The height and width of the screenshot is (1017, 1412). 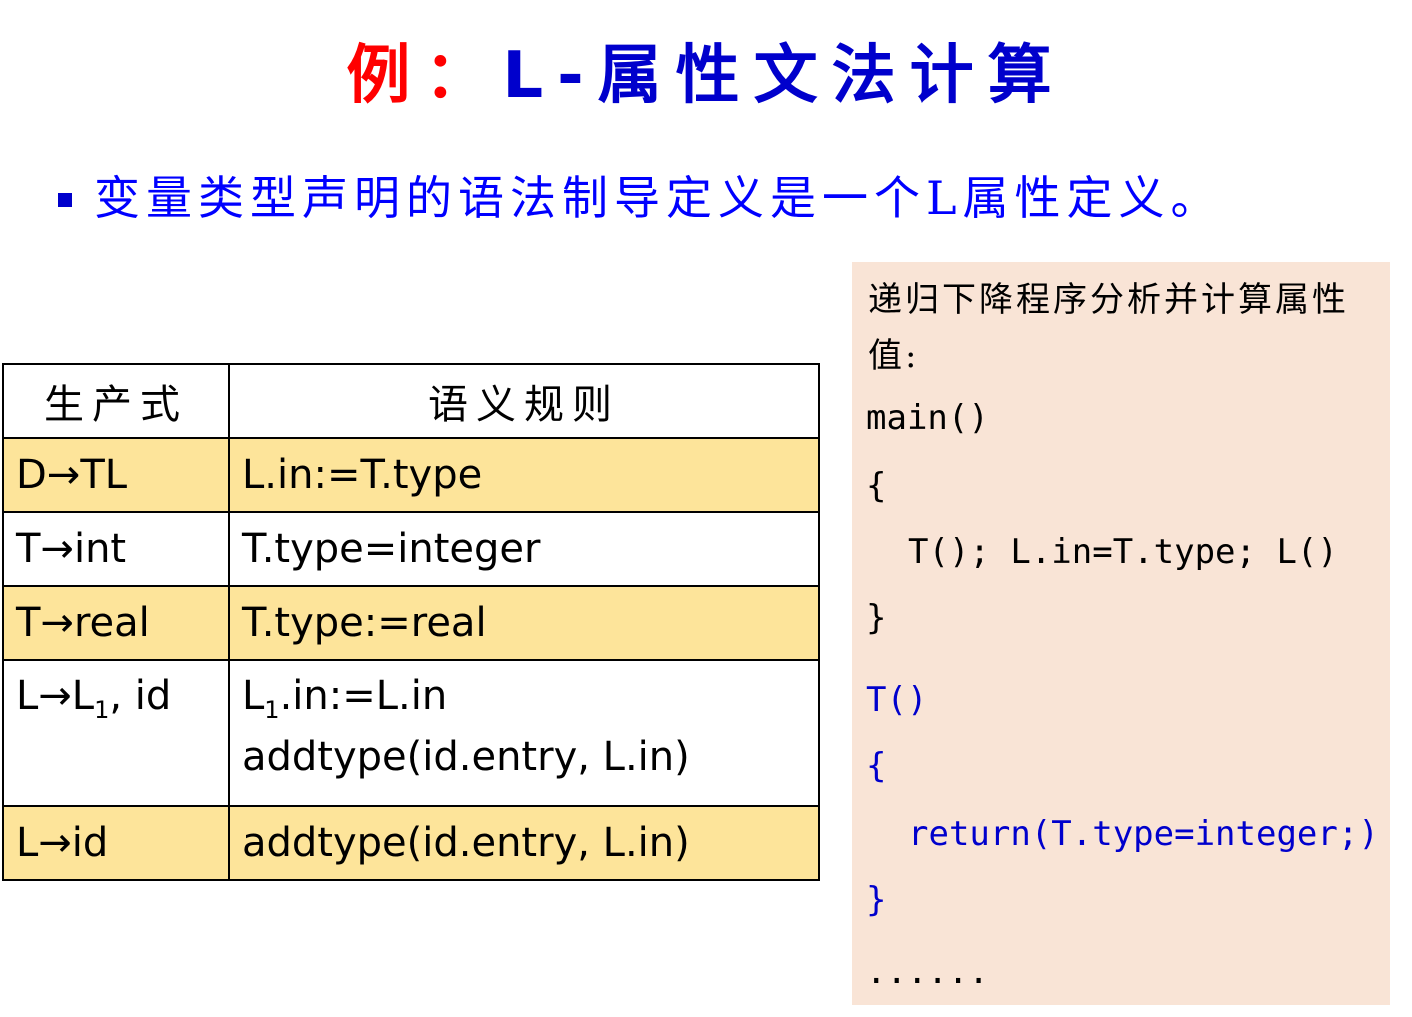 What do you see at coordinates (1108, 328) in the screenshot?
I see `code-panel-header: 递归下降程序分析并计算属性值:` at bounding box center [1108, 328].